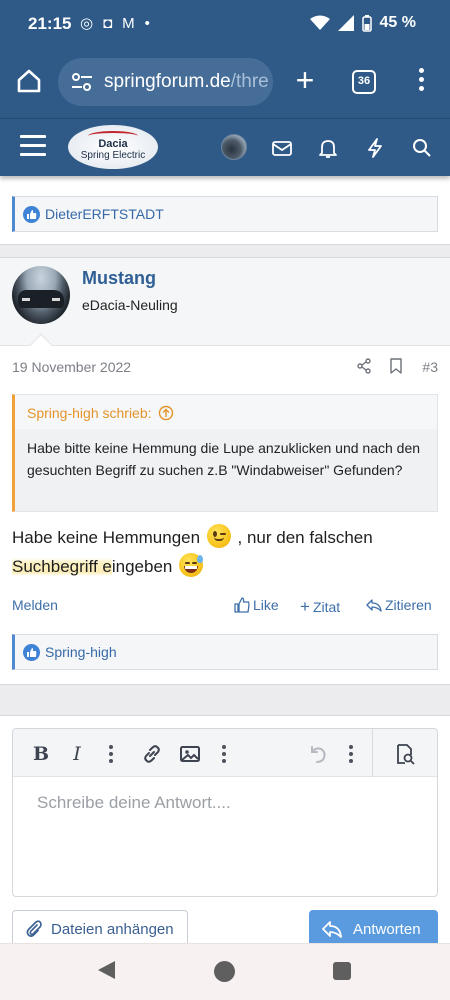 Image resolution: width=450 pixels, height=1000 pixels. What do you see at coordinates (191, 565) in the screenshot?
I see `sweat-smile-emoji-icon` at bounding box center [191, 565].